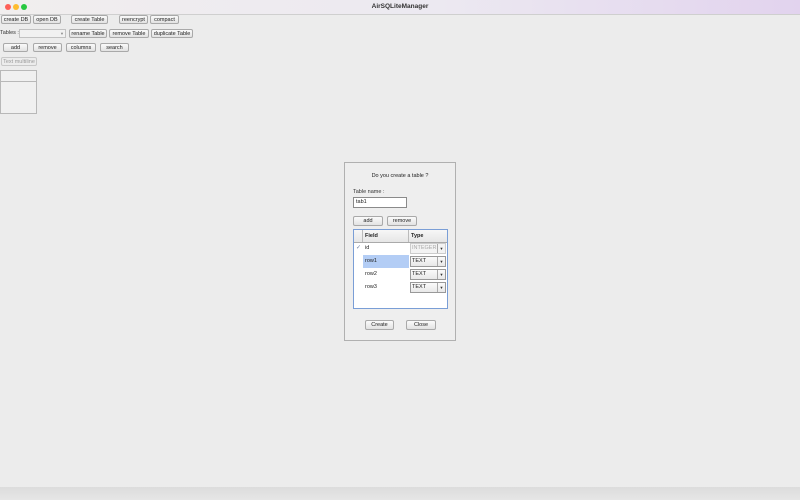 The image size is (800, 500). I want to click on table-row: ✓ id INTEGER ▼, so click(400, 248).